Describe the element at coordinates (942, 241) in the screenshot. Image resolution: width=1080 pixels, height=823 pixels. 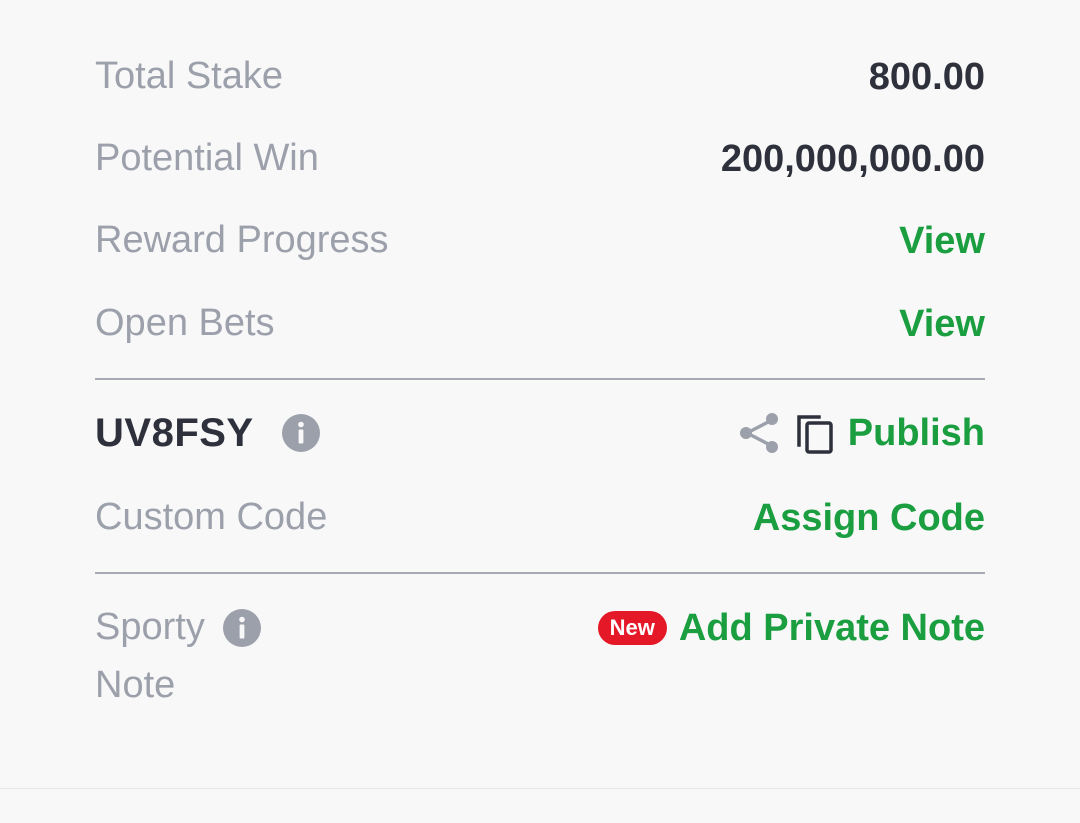
I see `reward-progress-view-link: View` at that location.